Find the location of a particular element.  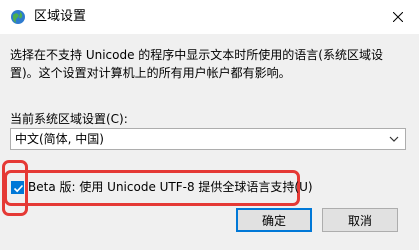

checkmark-icon is located at coordinates (18, 188).